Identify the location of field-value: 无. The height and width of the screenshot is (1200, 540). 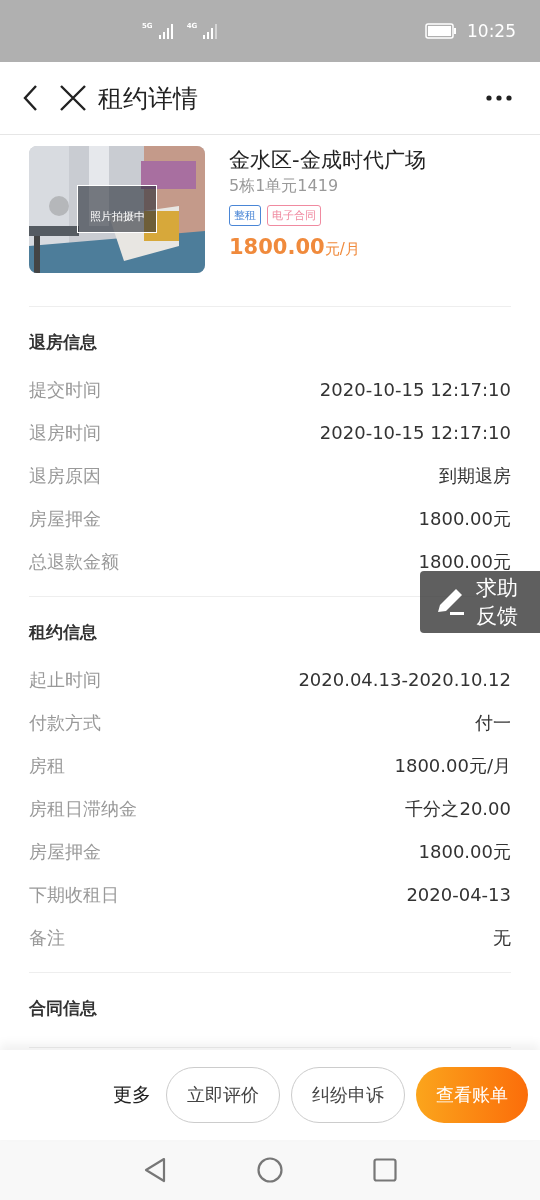
(502, 938).